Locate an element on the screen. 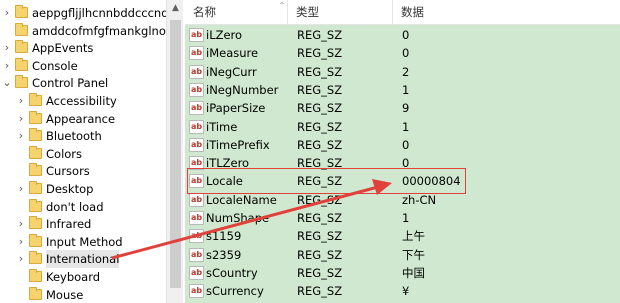  tree-item: Cursors is located at coordinates (83, 171).